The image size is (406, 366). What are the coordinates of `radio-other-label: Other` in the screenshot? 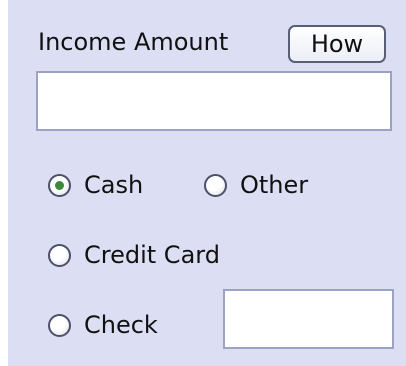 It's located at (274, 185).